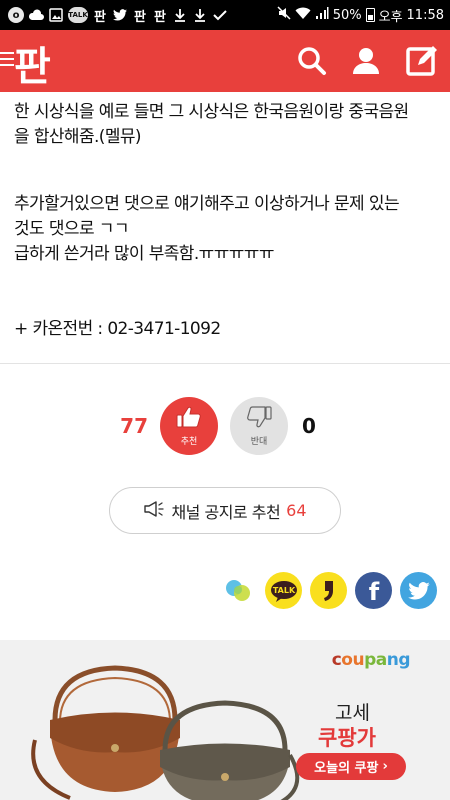 The image size is (450, 800). What do you see at coordinates (296, 510) in the screenshot?
I see `recommend-count: 64` at bounding box center [296, 510].